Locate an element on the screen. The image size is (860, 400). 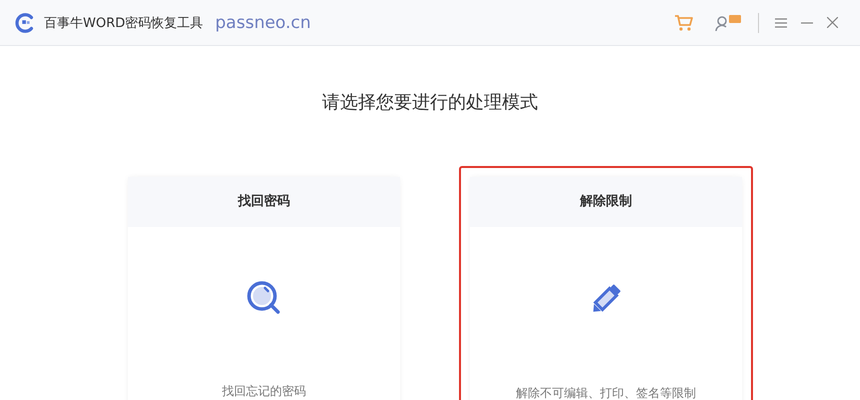
site-url: passneo.cn is located at coordinates (263, 22).